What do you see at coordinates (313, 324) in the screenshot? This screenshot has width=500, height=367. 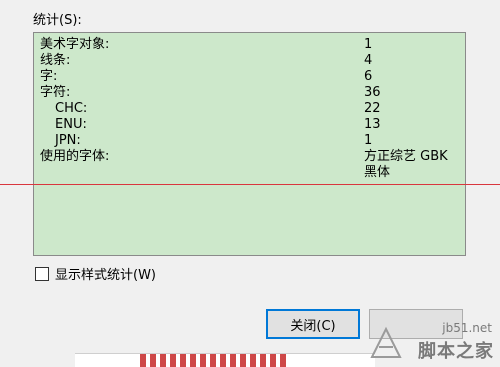 I see `close-button: 关闭(C)` at bounding box center [313, 324].